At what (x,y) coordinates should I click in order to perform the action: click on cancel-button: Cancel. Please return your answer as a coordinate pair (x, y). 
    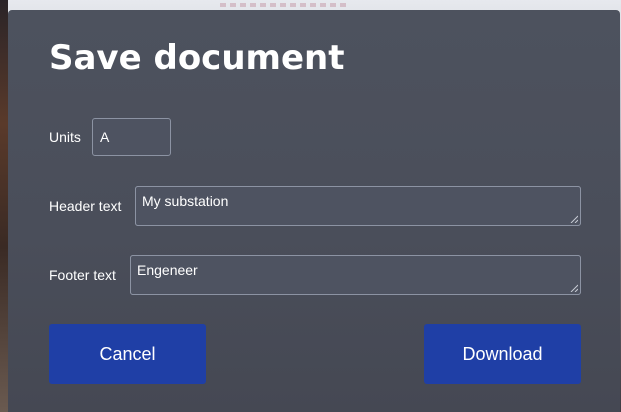
    Looking at the image, I should click on (127, 354).